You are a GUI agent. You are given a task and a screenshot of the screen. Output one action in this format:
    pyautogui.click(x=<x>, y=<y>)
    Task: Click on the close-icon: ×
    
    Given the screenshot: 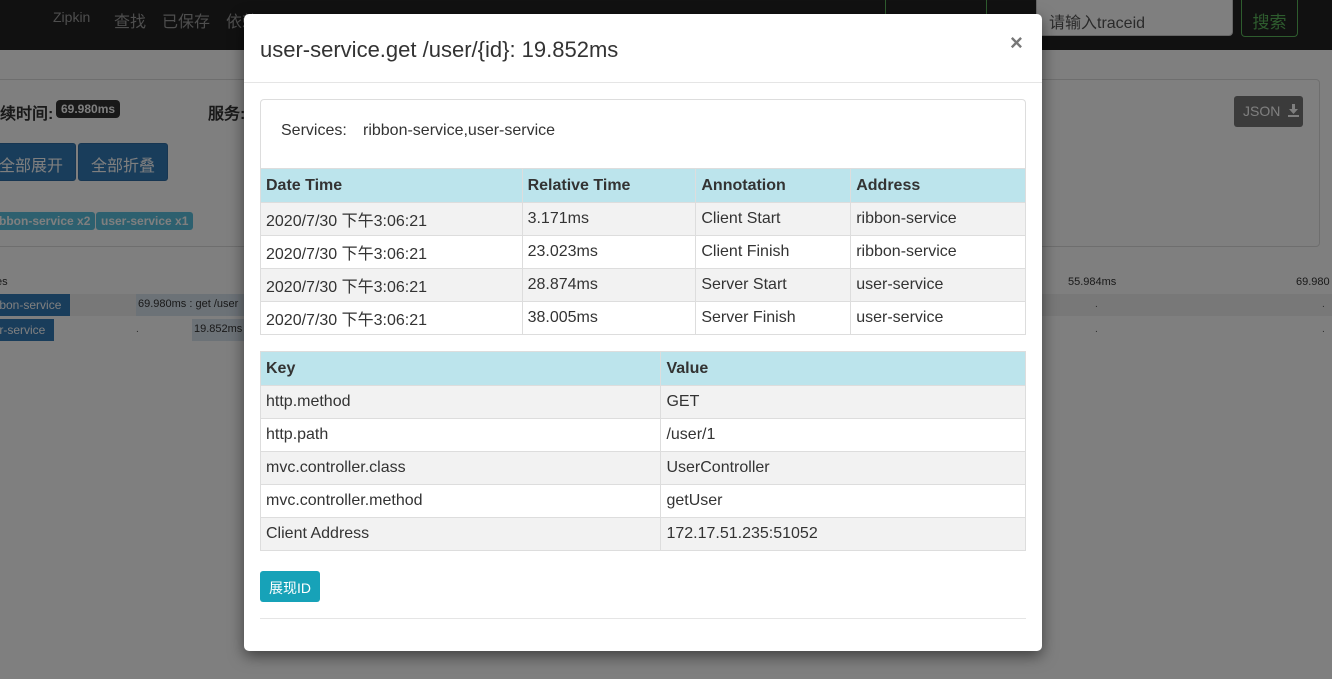 What is the action you would take?
    pyautogui.click(x=1016, y=43)
    